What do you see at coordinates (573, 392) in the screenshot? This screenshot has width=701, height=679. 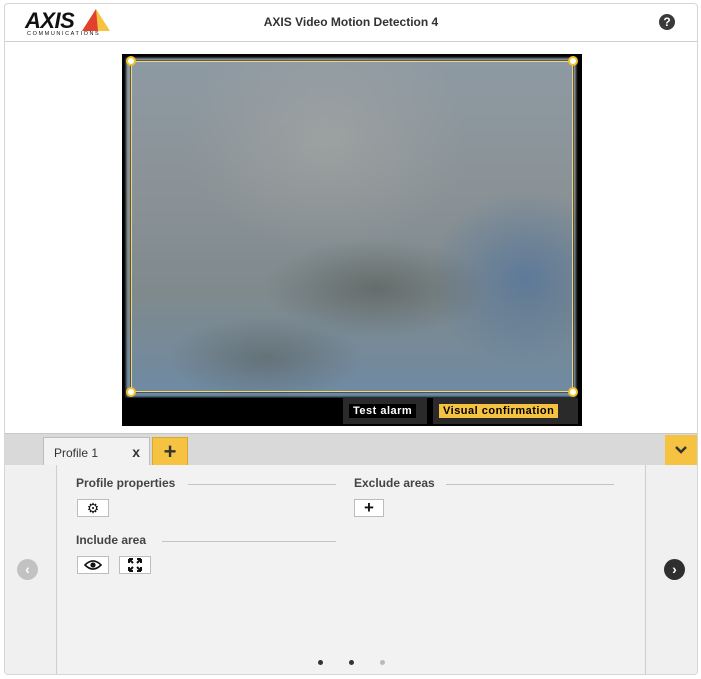 I see `roi-handle-bottom-right` at bounding box center [573, 392].